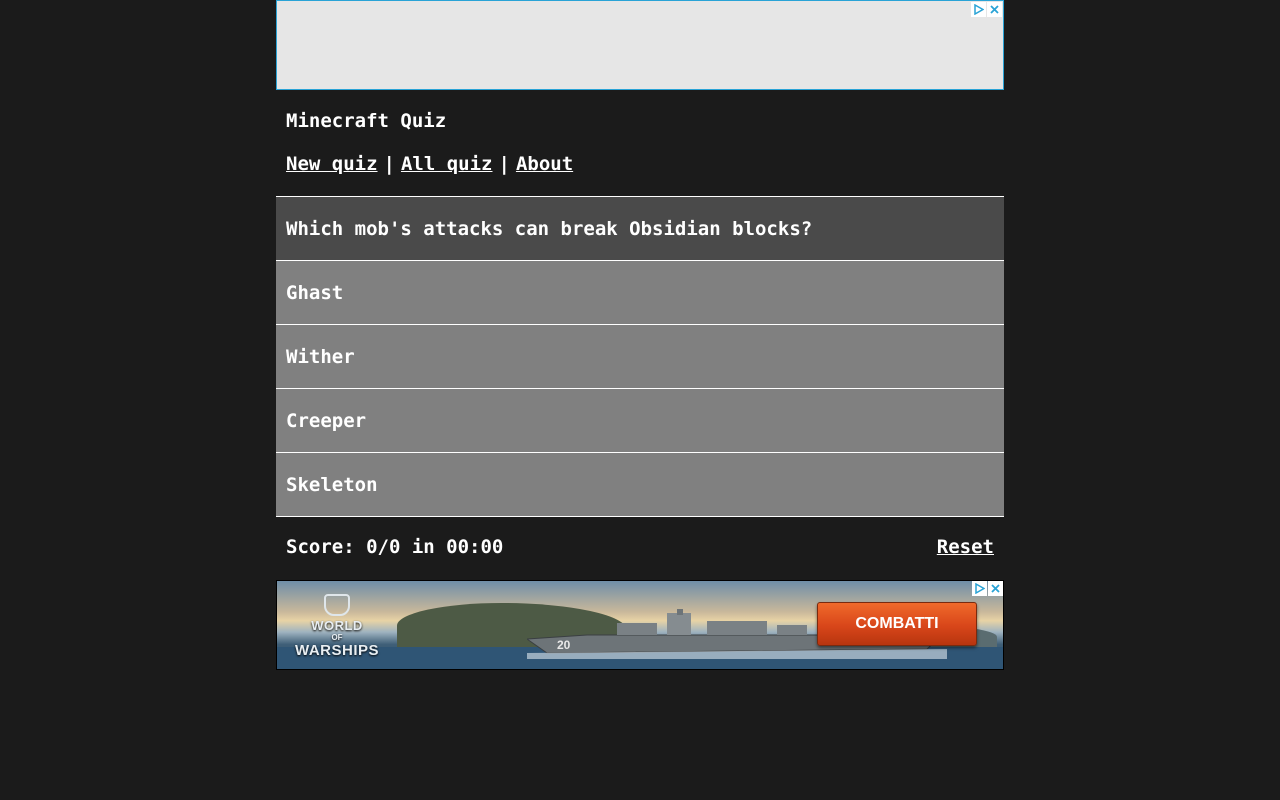 Image resolution: width=1280 pixels, height=800 pixels. I want to click on combatti-button: COMBATTI, so click(897, 624).